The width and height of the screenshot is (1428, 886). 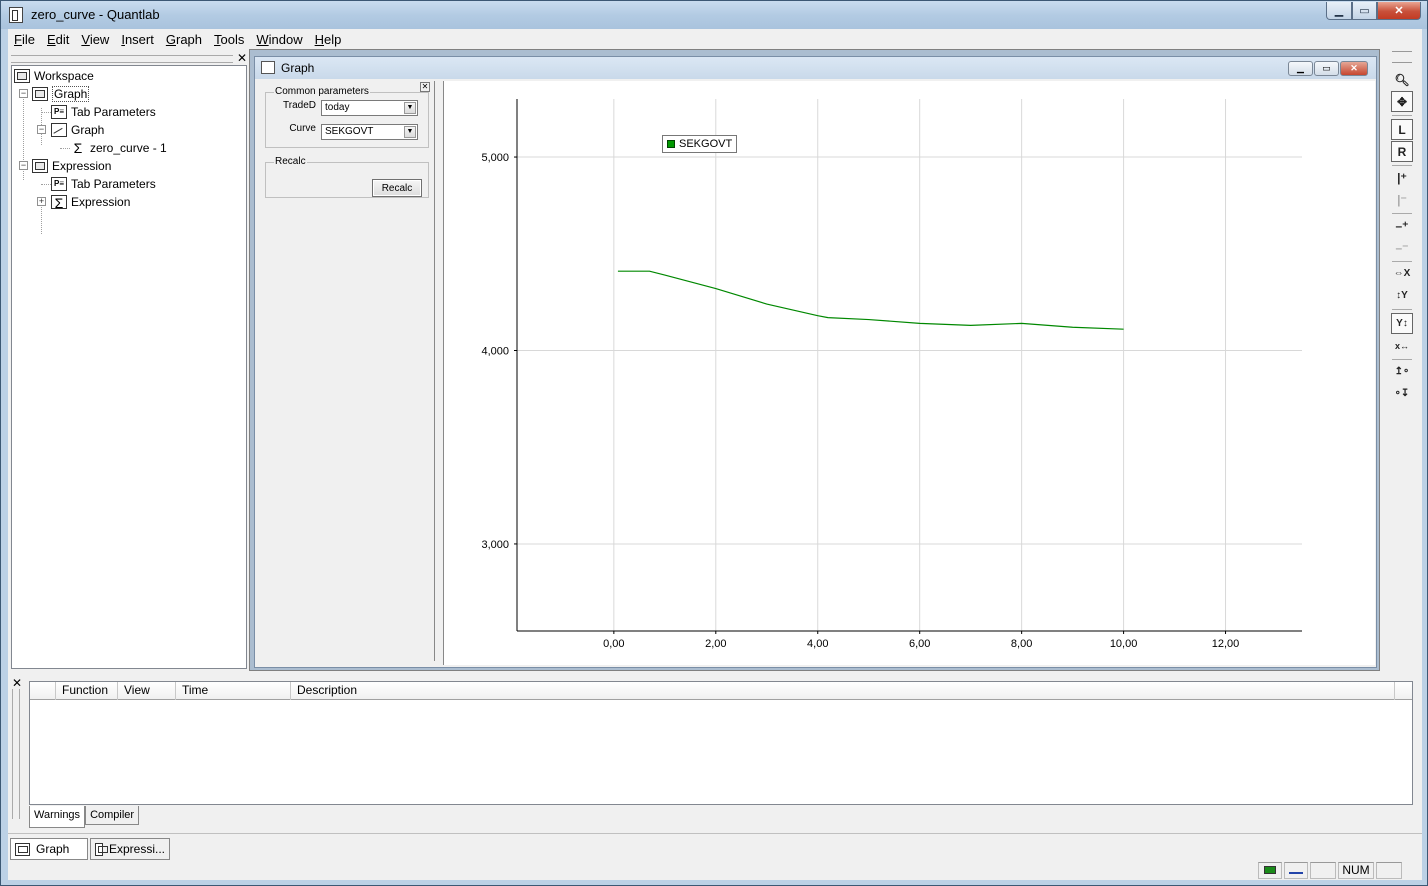 I want to click on column-header-function: Function, so click(x=87, y=691).